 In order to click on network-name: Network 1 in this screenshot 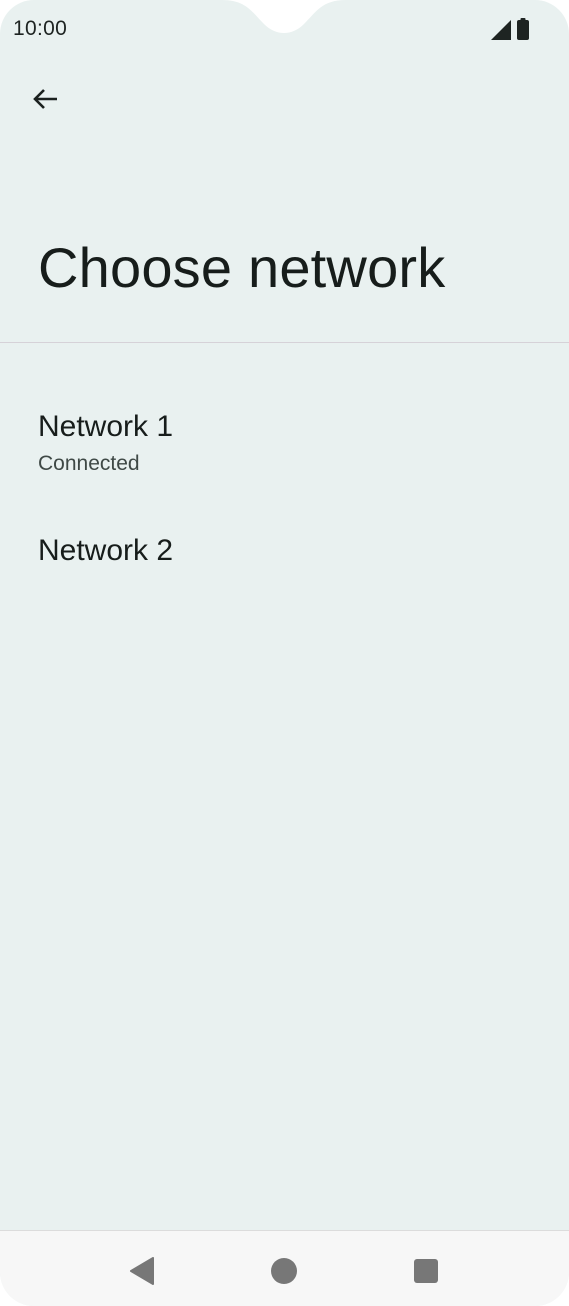, I will do `click(106, 426)`.